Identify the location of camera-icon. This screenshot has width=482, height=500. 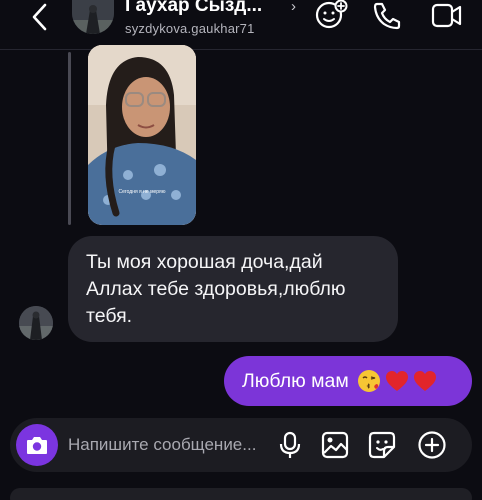
(37, 445).